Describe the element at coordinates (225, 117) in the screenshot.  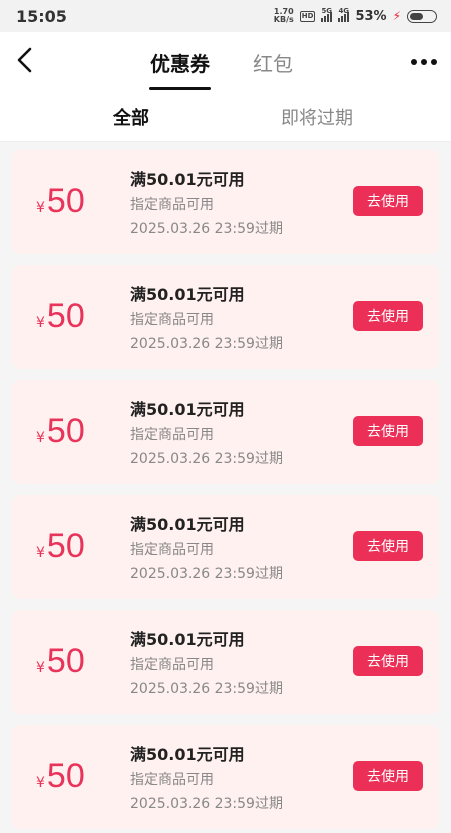
I see `filter-tabs: 全部 即将过期` at that location.